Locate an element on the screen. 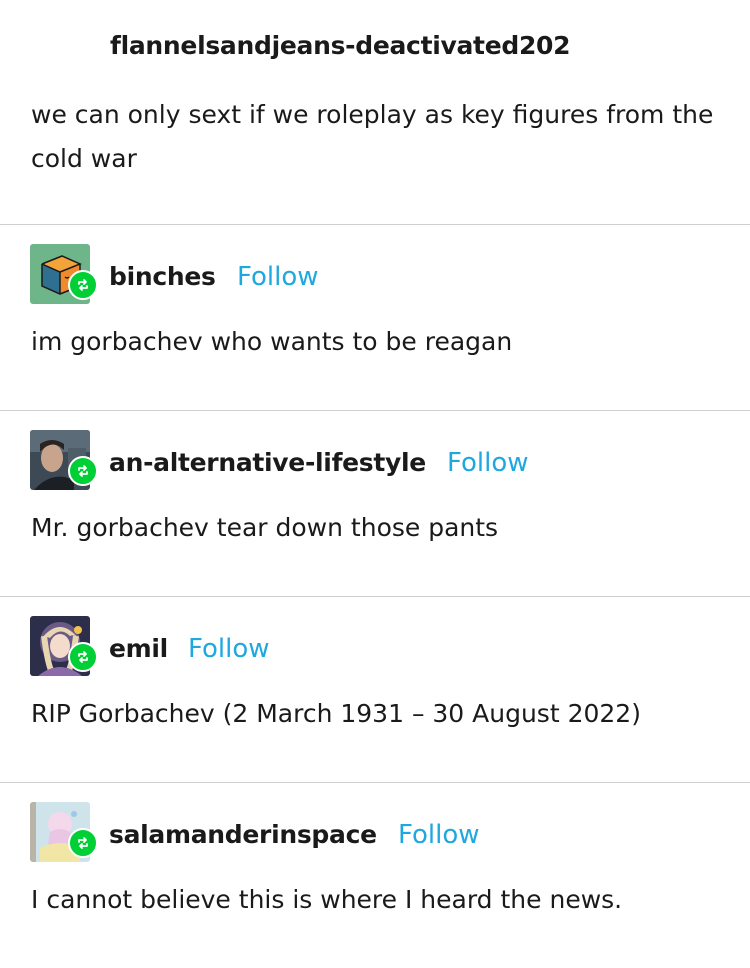 This screenshot has height=968, width=750. original-post-username: flannelsandjeans-deactivated202 is located at coordinates (340, 45).